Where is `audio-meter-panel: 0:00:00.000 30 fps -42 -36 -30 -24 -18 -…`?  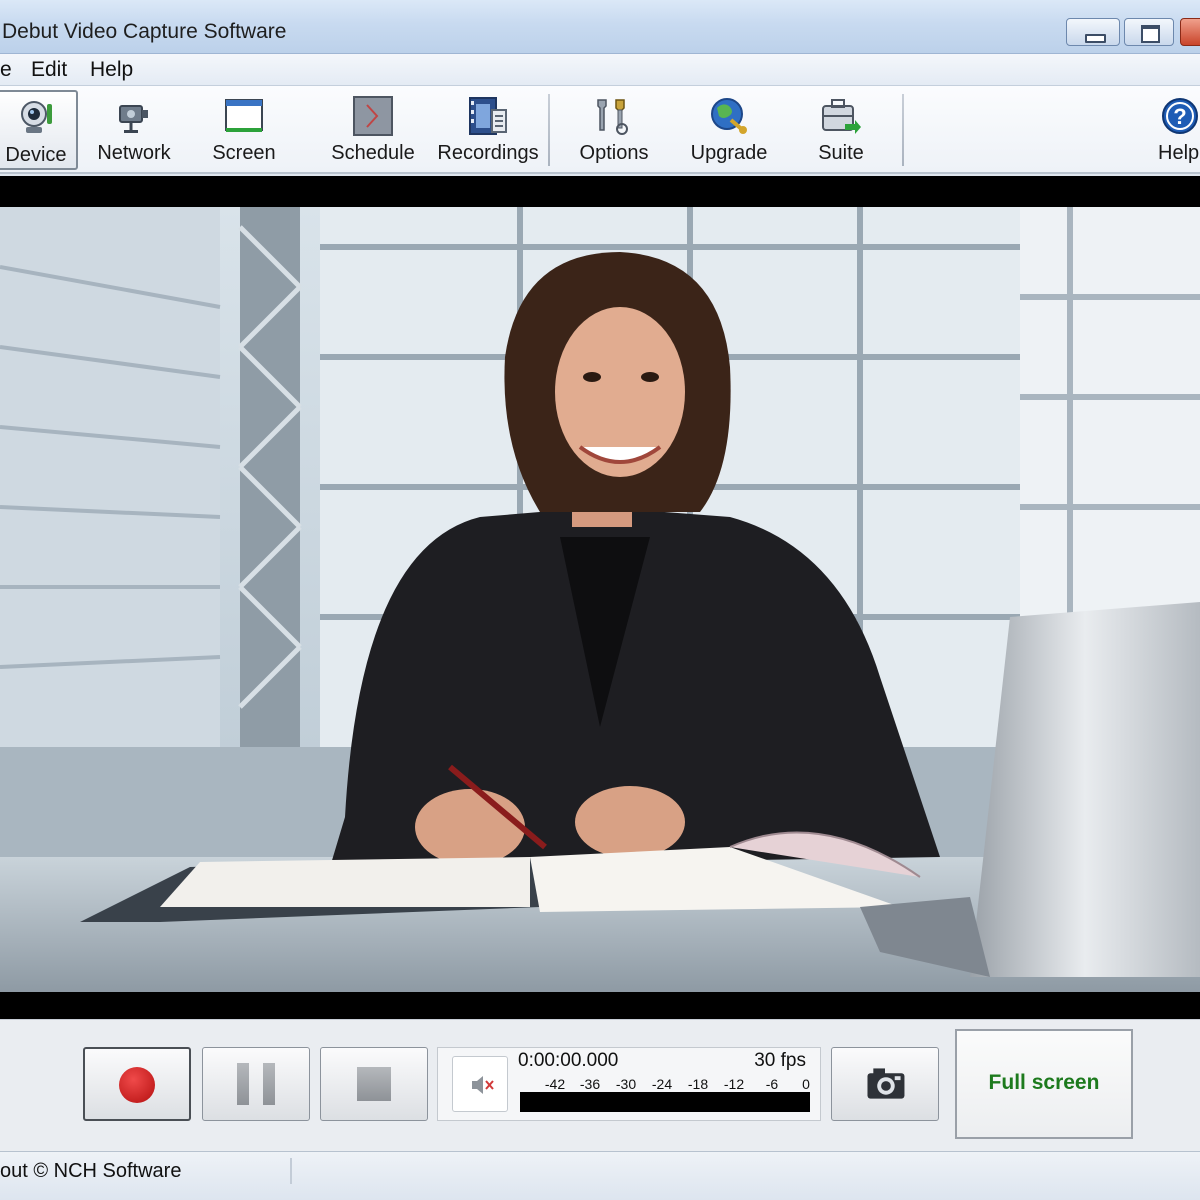 audio-meter-panel: 0:00:00.000 30 fps -42 -36 -30 -24 -18 -… is located at coordinates (629, 1084).